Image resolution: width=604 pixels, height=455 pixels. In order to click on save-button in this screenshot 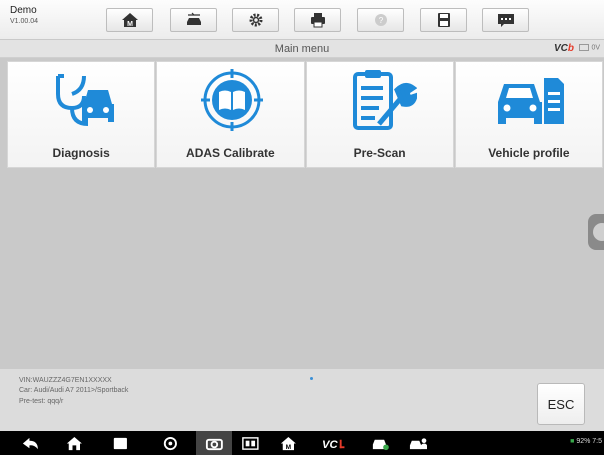, I will do `click(443, 20)`.